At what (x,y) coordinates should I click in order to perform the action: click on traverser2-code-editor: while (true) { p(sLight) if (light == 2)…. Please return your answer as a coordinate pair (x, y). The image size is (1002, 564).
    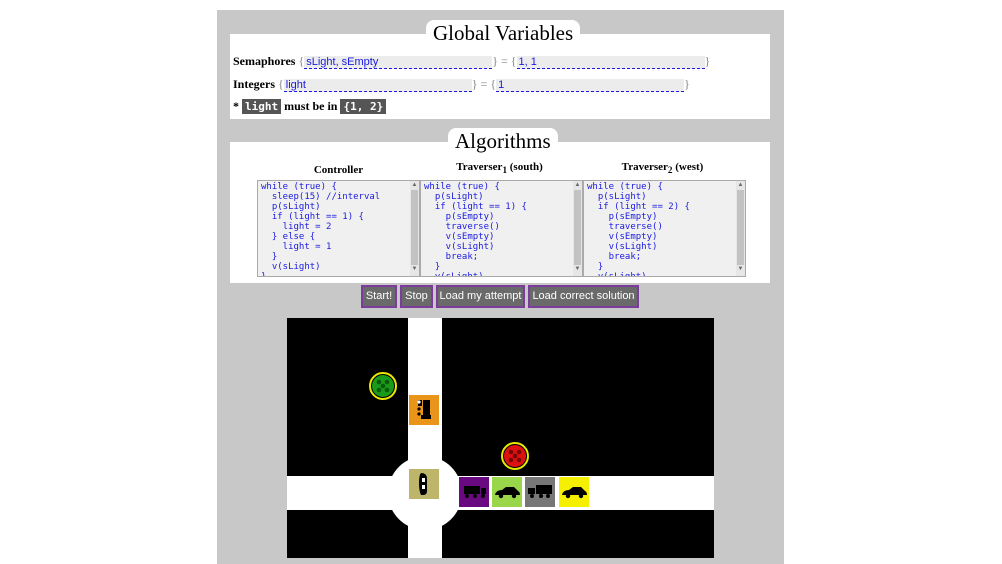
    Looking at the image, I should click on (664, 228).